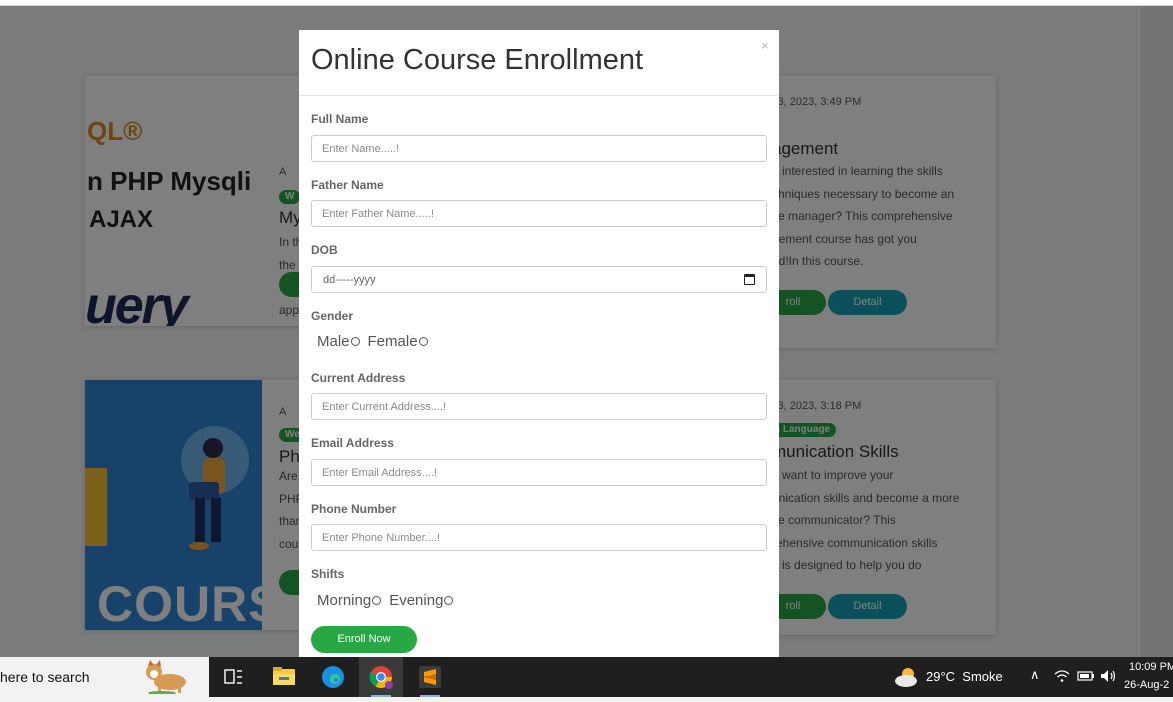 The image size is (1173, 702). I want to click on email-label: Email Address, so click(352, 443).